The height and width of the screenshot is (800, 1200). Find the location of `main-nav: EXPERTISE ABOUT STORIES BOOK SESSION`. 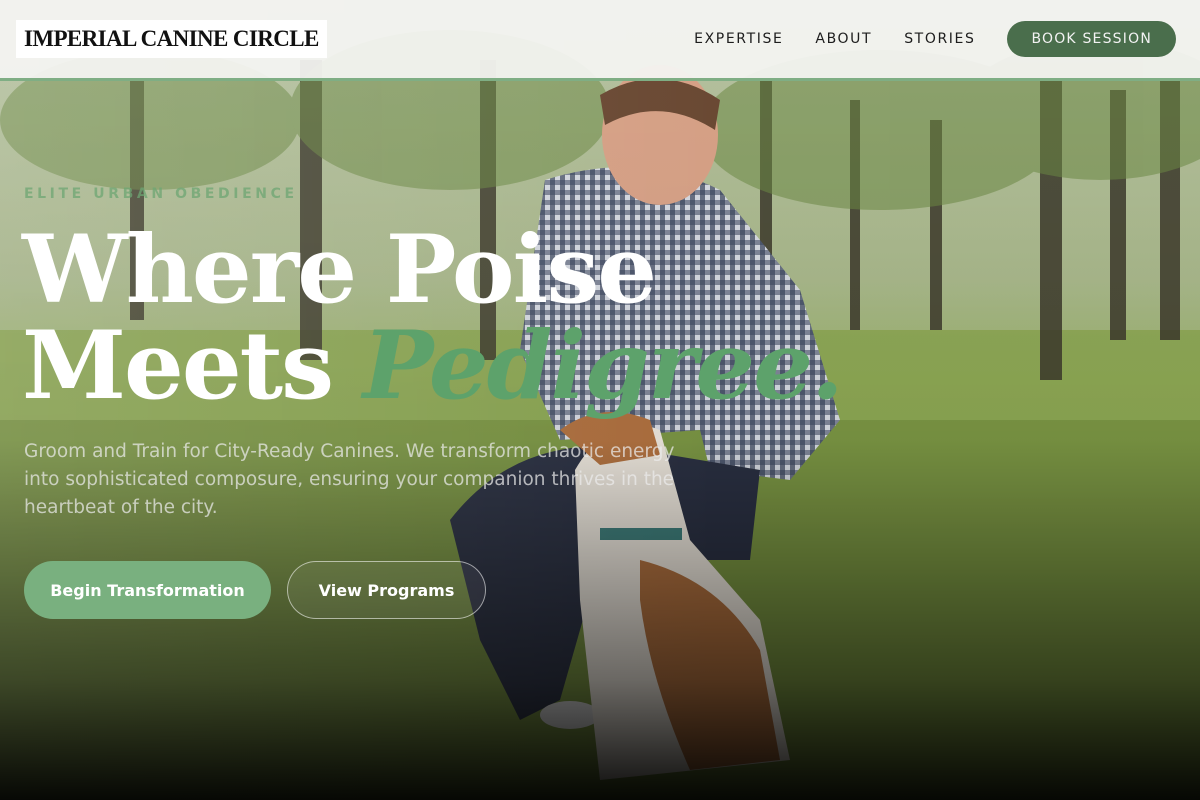

main-nav: EXPERTISE ABOUT STORIES BOOK SESSION is located at coordinates (919, 39).